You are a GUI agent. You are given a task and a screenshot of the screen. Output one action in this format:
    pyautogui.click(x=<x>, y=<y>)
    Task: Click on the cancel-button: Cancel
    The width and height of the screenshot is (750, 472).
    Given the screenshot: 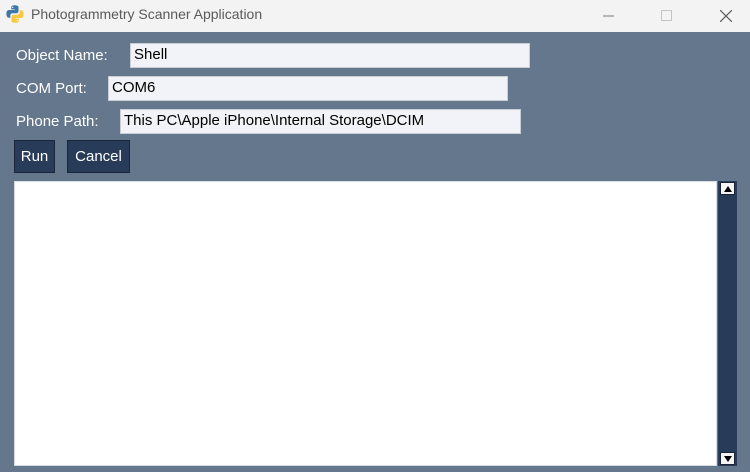 What is the action you would take?
    pyautogui.click(x=98, y=156)
    